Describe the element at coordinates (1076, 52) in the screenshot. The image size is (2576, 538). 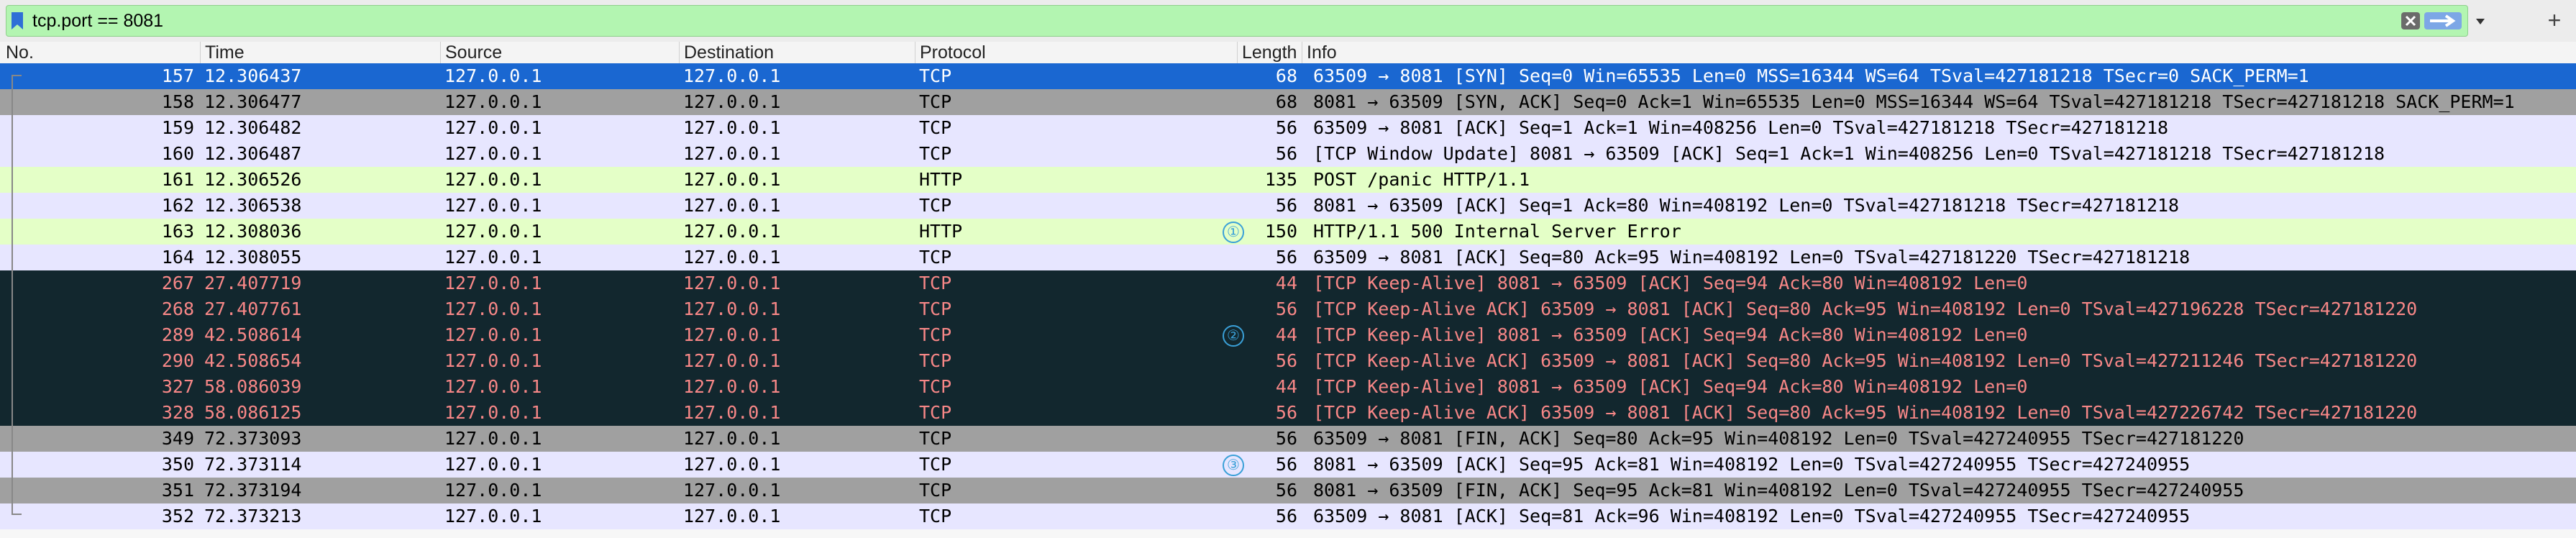
I see `column-header-protocol: Protocol` at that location.